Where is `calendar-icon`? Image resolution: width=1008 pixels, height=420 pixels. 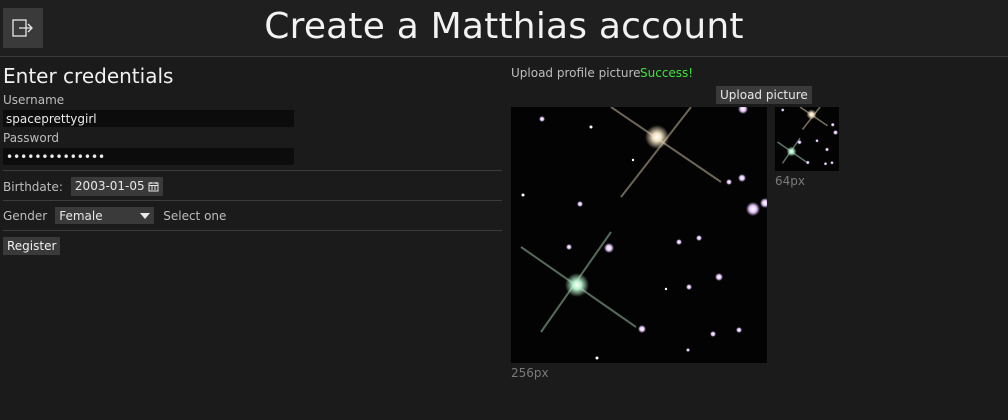
calendar-icon is located at coordinates (153, 187).